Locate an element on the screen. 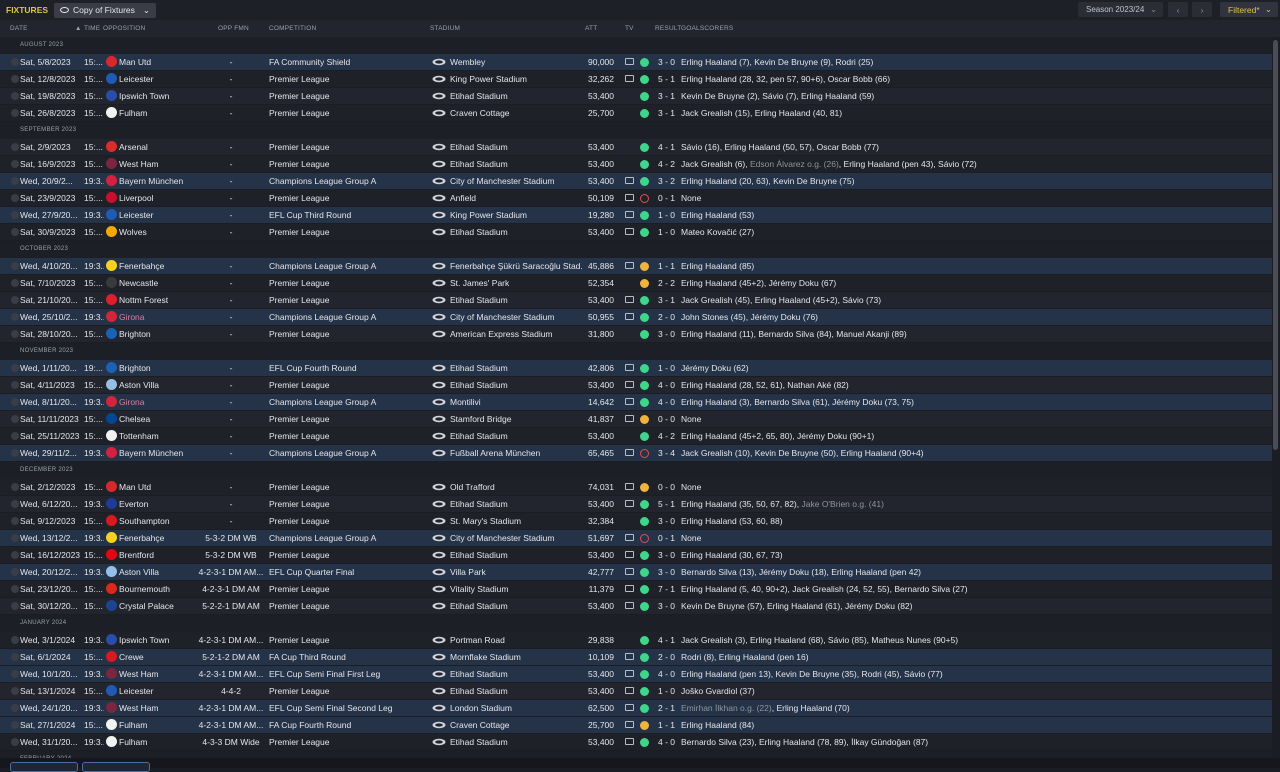 The image size is (1280, 772). club-crest-icon is located at coordinates (111, 231).